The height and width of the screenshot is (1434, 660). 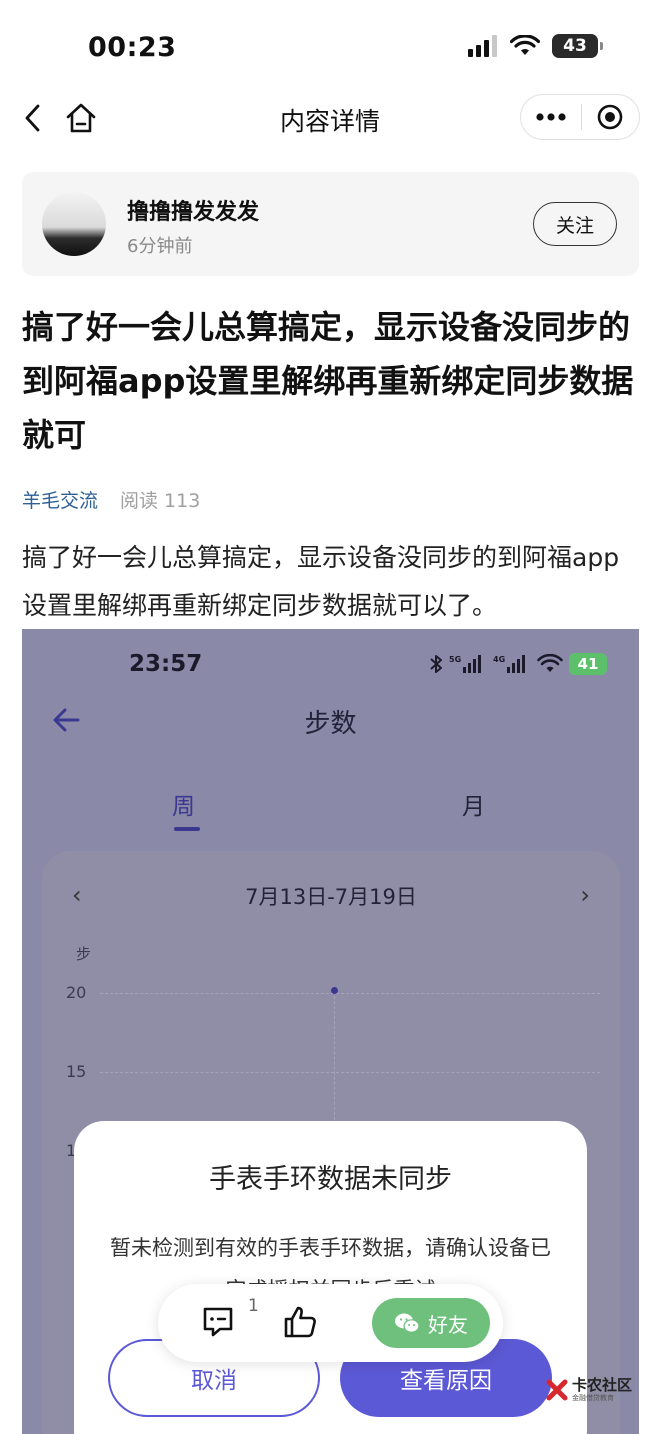 I want to click on more-button, so click(x=551, y=117).